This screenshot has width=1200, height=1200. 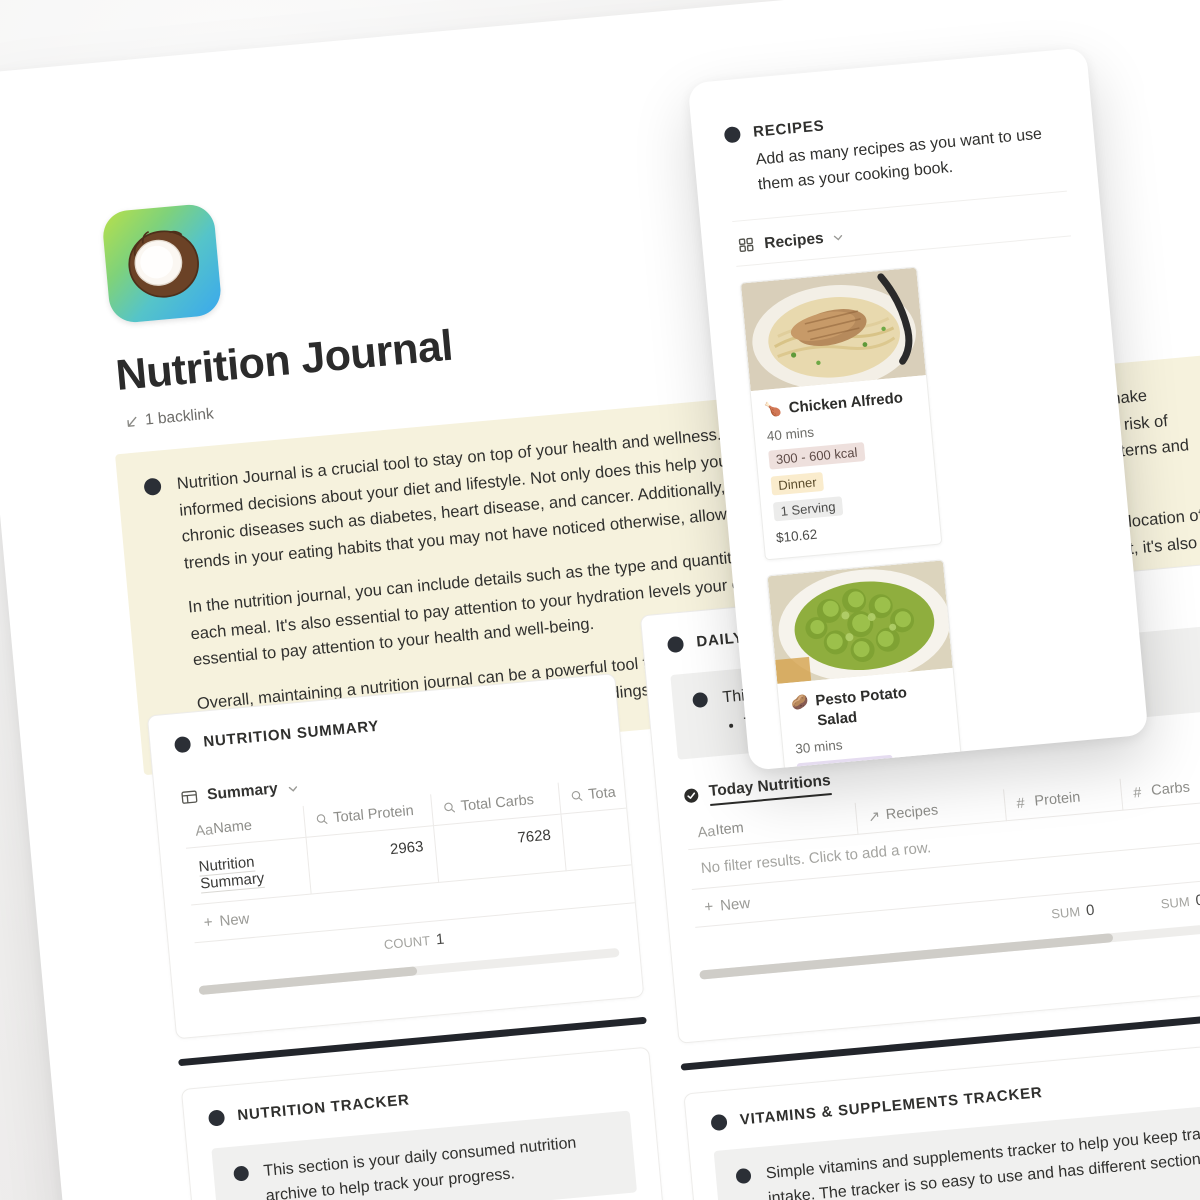 I want to click on pasta-photo, so click(x=833, y=329).